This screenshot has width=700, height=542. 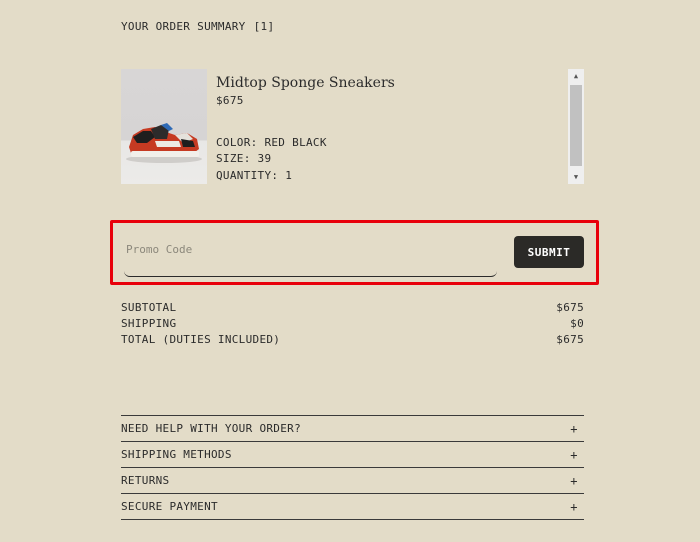 What do you see at coordinates (310, 255) in the screenshot?
I see `promo-code-input` at bounding box center [310, 255].